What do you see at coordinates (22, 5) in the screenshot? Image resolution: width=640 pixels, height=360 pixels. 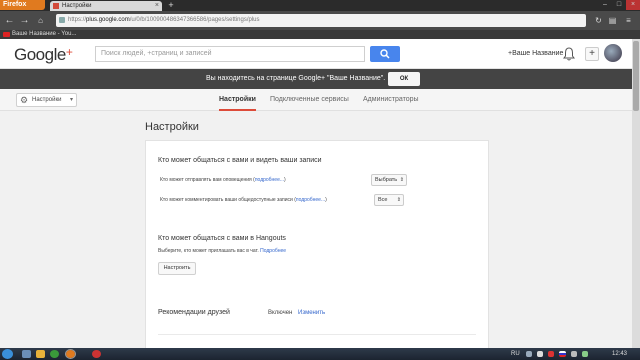 I see `firefox-menu-button: Firefox` at bounding box center [22, 5].